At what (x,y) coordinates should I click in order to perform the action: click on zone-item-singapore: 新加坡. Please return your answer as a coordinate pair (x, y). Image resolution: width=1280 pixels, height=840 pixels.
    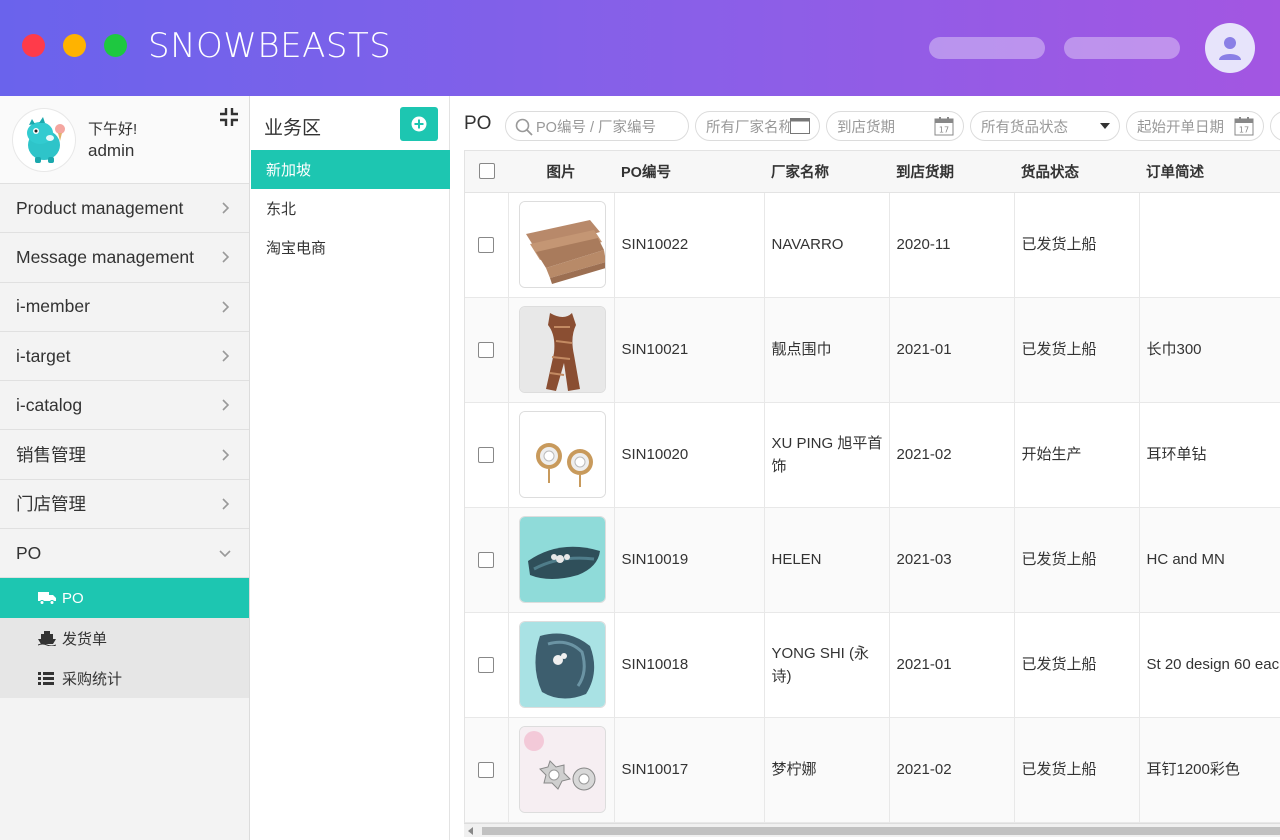
    Looking at the image, I should click on (350, 169).